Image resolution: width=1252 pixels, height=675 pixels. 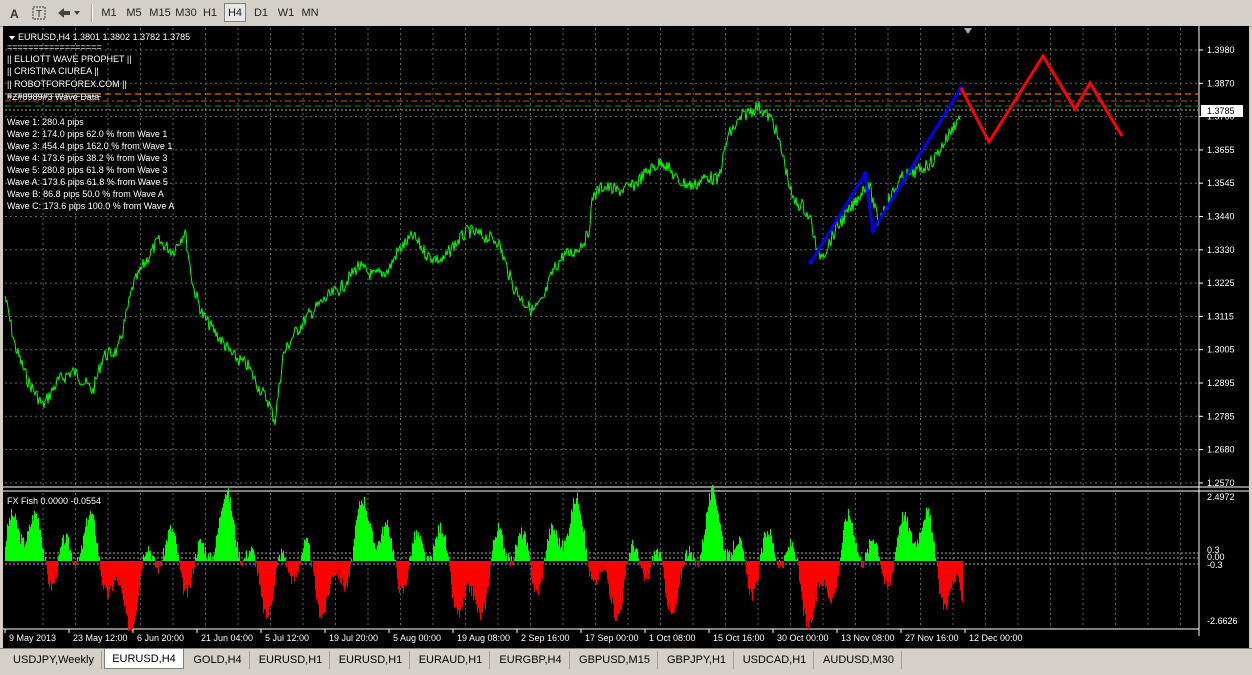 I want to click on time-axis-label: 5 Jul 12:00, so click(x=287, y=638).